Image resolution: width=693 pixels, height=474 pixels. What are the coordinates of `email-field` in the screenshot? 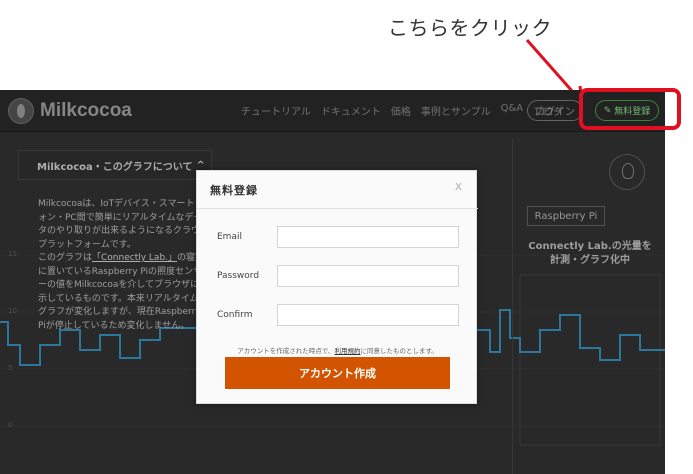 It's located at (368, 237).